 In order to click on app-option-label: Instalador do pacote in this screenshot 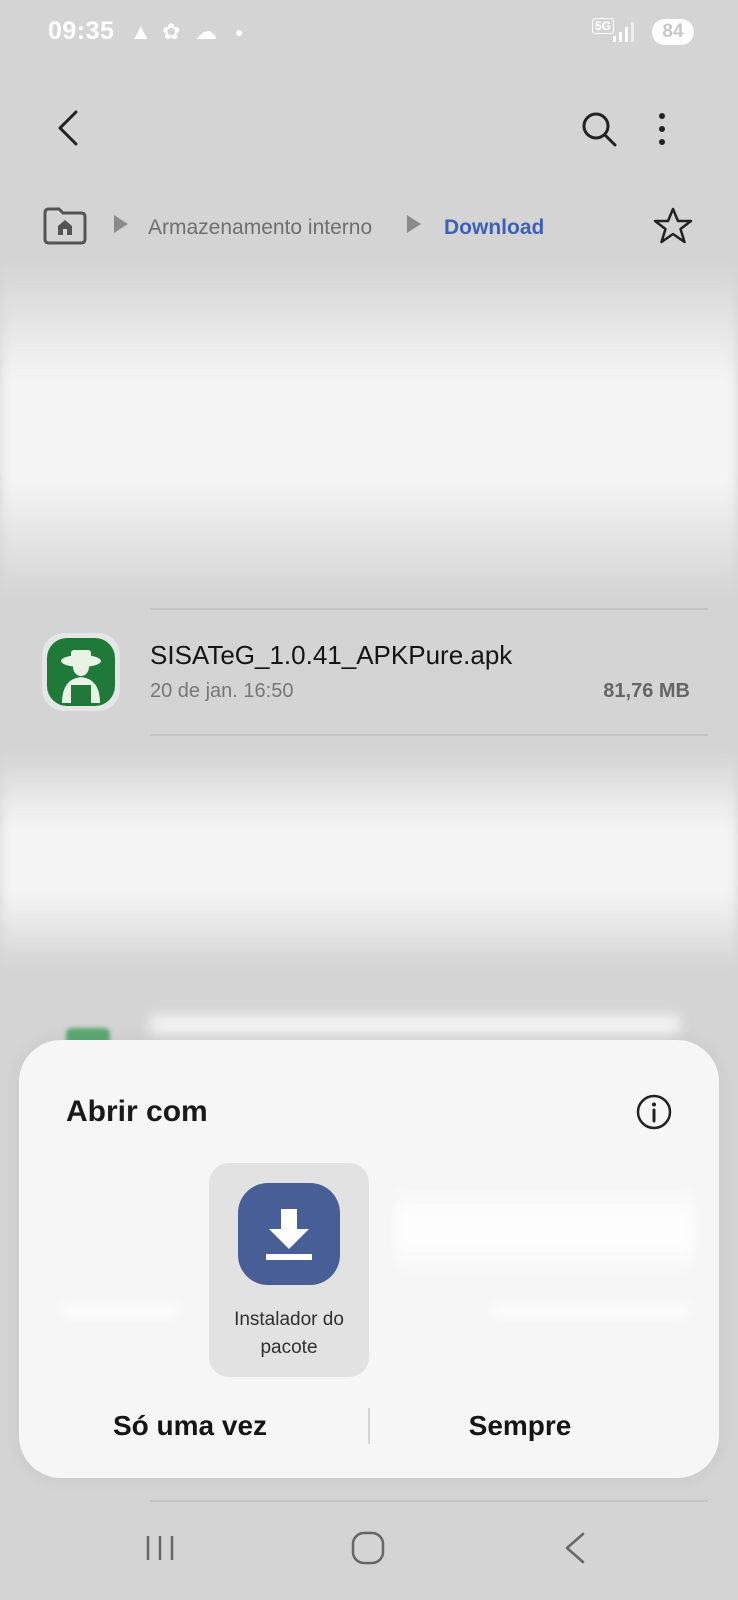, I will do `click(289, 1333)`.